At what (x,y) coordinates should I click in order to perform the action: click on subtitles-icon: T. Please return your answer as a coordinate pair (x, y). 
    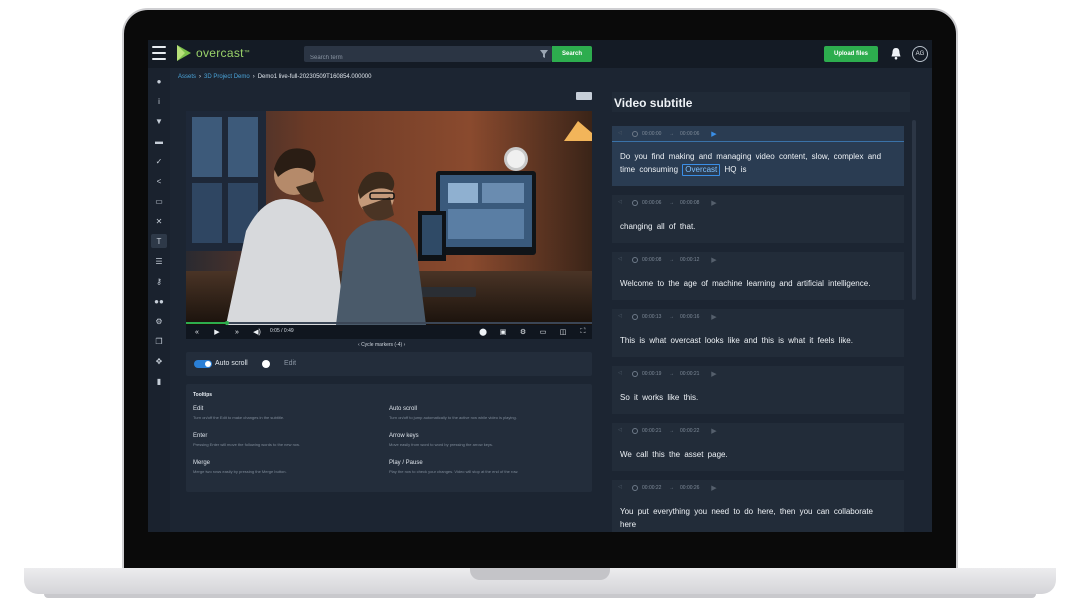
    Looking at the image, I should click on (159, 241).